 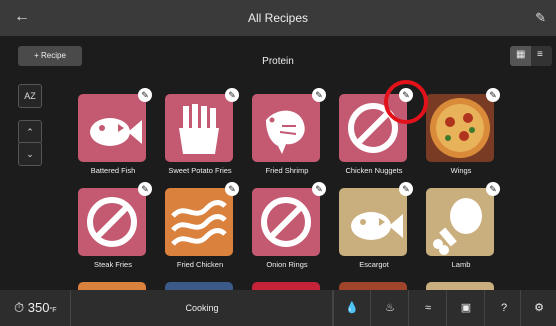 What do you see at coordinates (202, 308) in the screenshot?
I see `cooking-tab: Cooking` at bounding box center [202, 308].